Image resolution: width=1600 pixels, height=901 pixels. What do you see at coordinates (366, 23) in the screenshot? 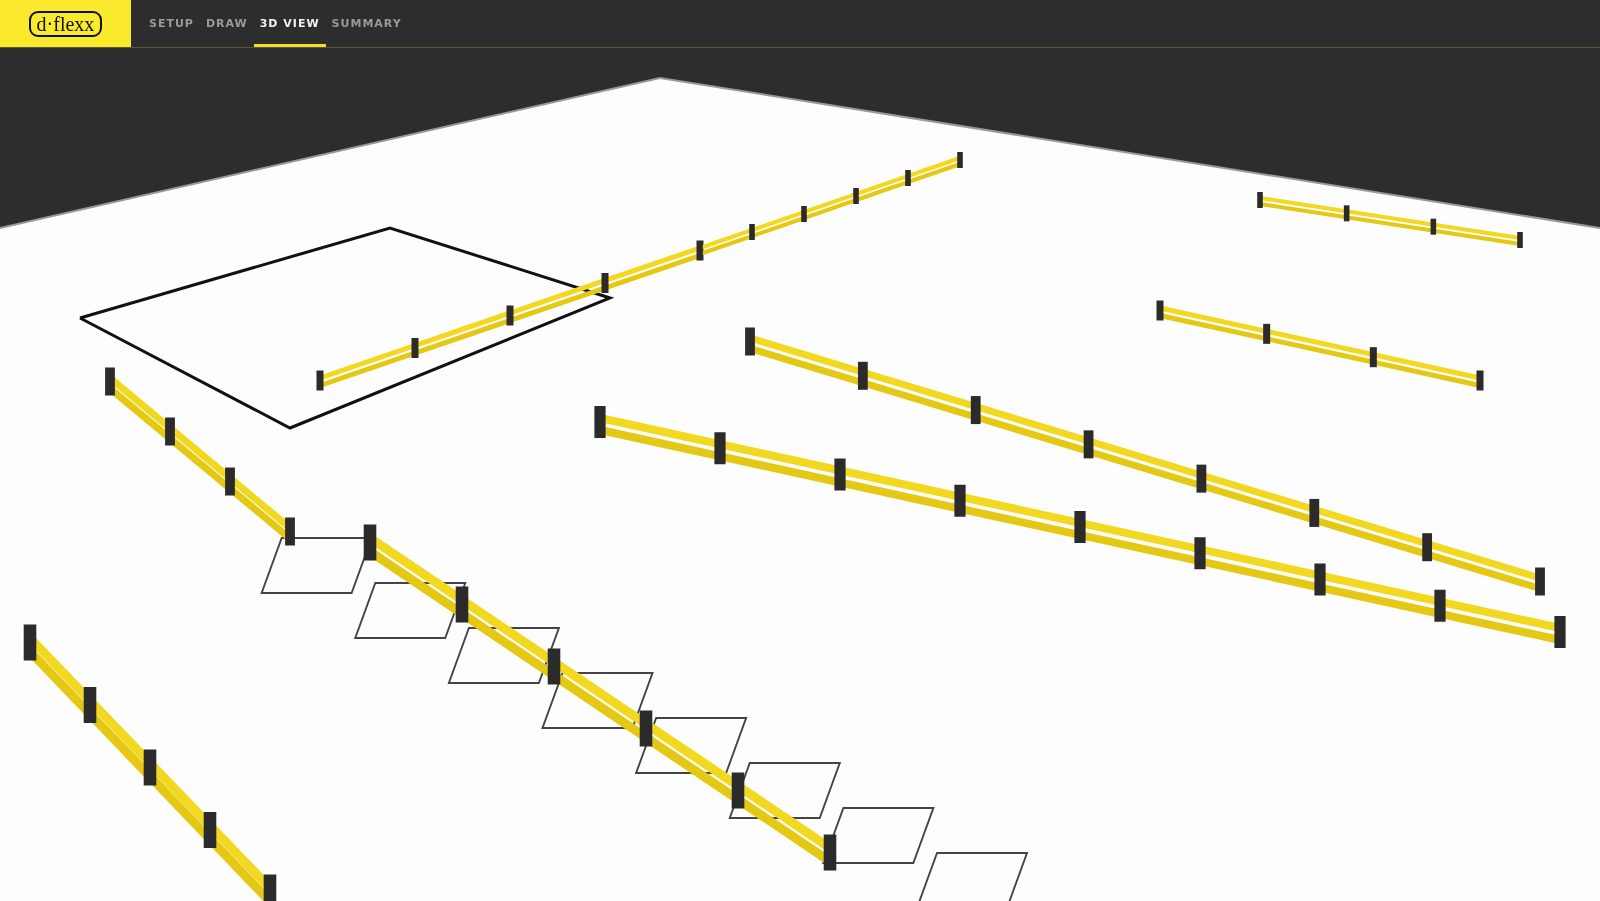
I see `nav-tab: SUMMARY` at bounding box center [366, 23].